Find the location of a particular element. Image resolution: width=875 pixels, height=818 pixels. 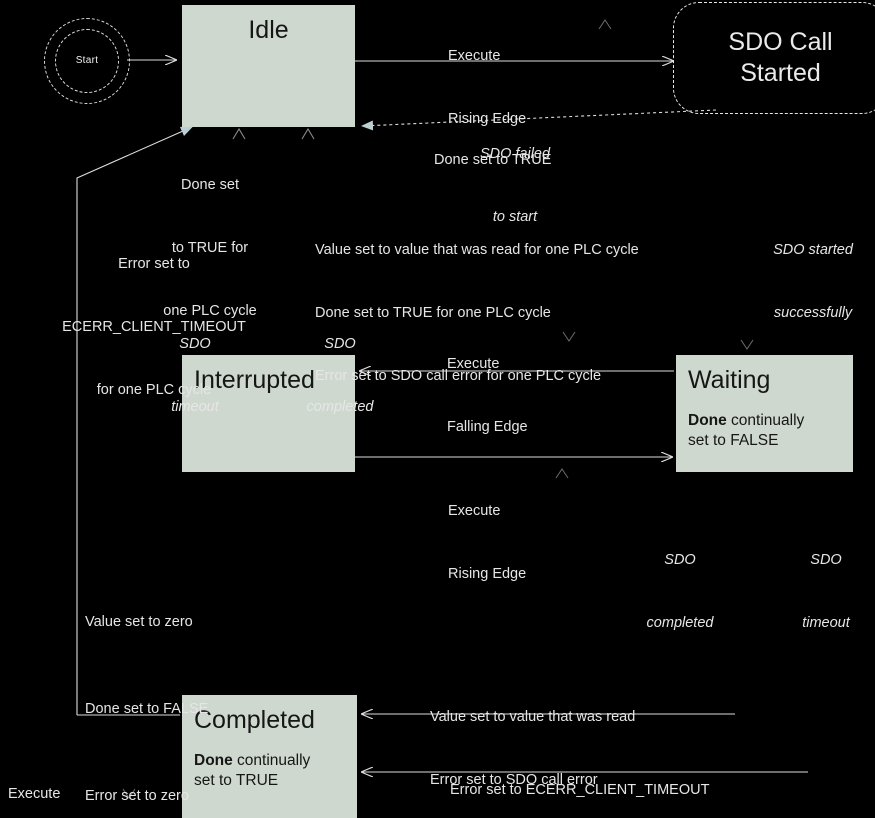

state-sdo-call-started: SDO Call Started is located at coordinates (774, 58).